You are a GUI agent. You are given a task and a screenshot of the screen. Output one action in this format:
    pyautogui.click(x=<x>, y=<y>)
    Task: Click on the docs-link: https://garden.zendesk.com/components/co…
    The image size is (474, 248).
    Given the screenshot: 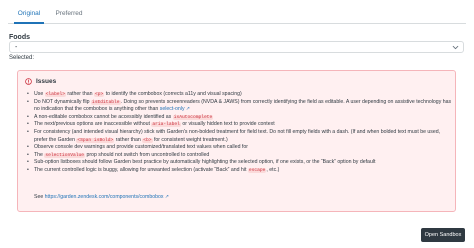 What is the action you would take?
    pyautogui.click(x=104, y=197)
    